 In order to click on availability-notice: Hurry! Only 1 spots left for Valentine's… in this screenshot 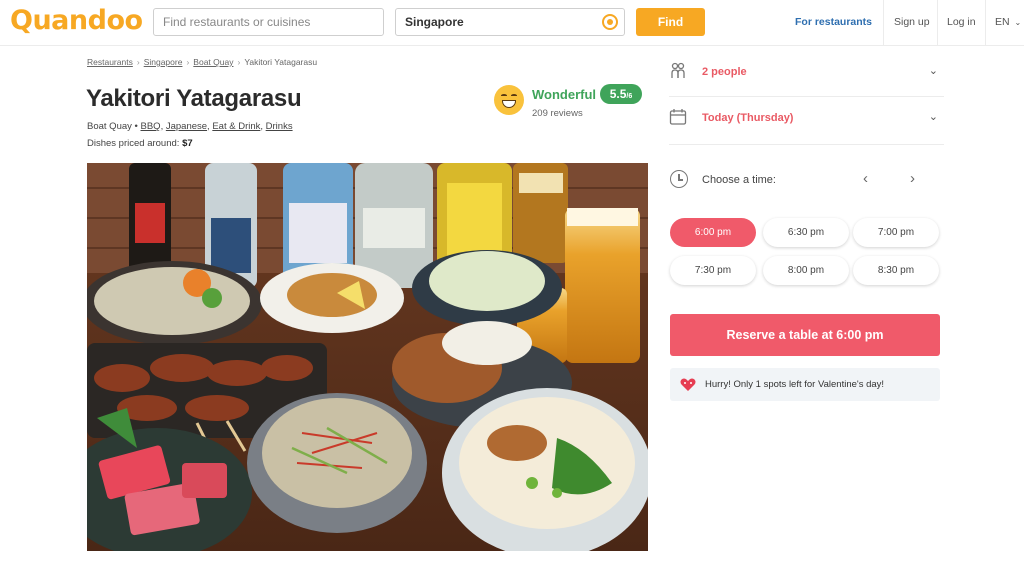, I will do `click(805, 384)`.